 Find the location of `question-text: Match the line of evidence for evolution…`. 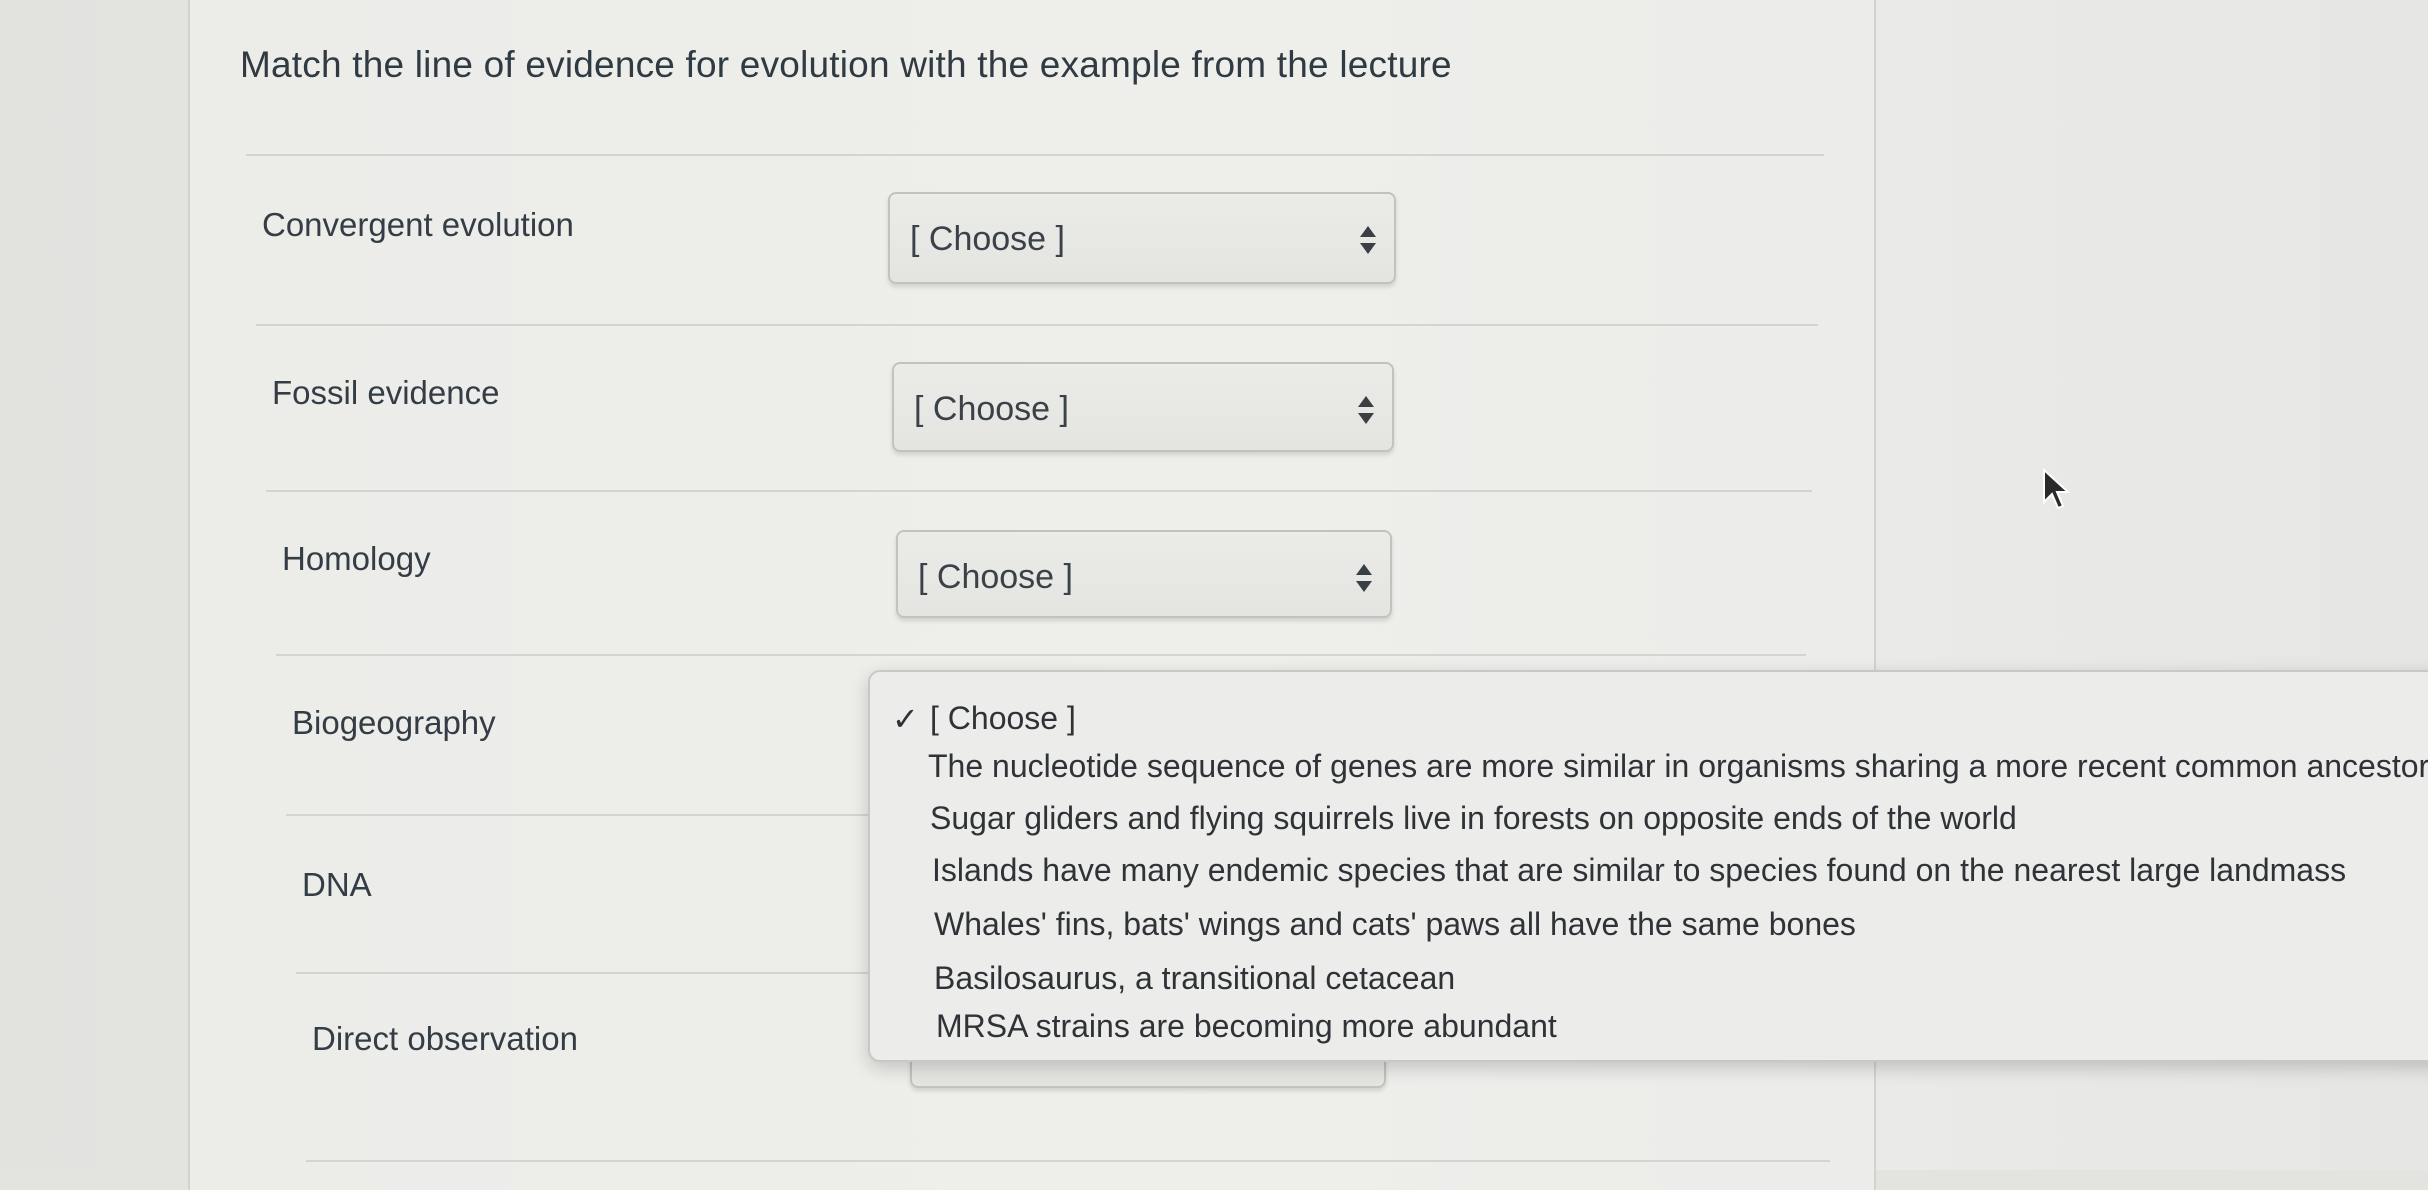

question-text: Match the line of evidence for evolution… is located at coordinates (846, 64).